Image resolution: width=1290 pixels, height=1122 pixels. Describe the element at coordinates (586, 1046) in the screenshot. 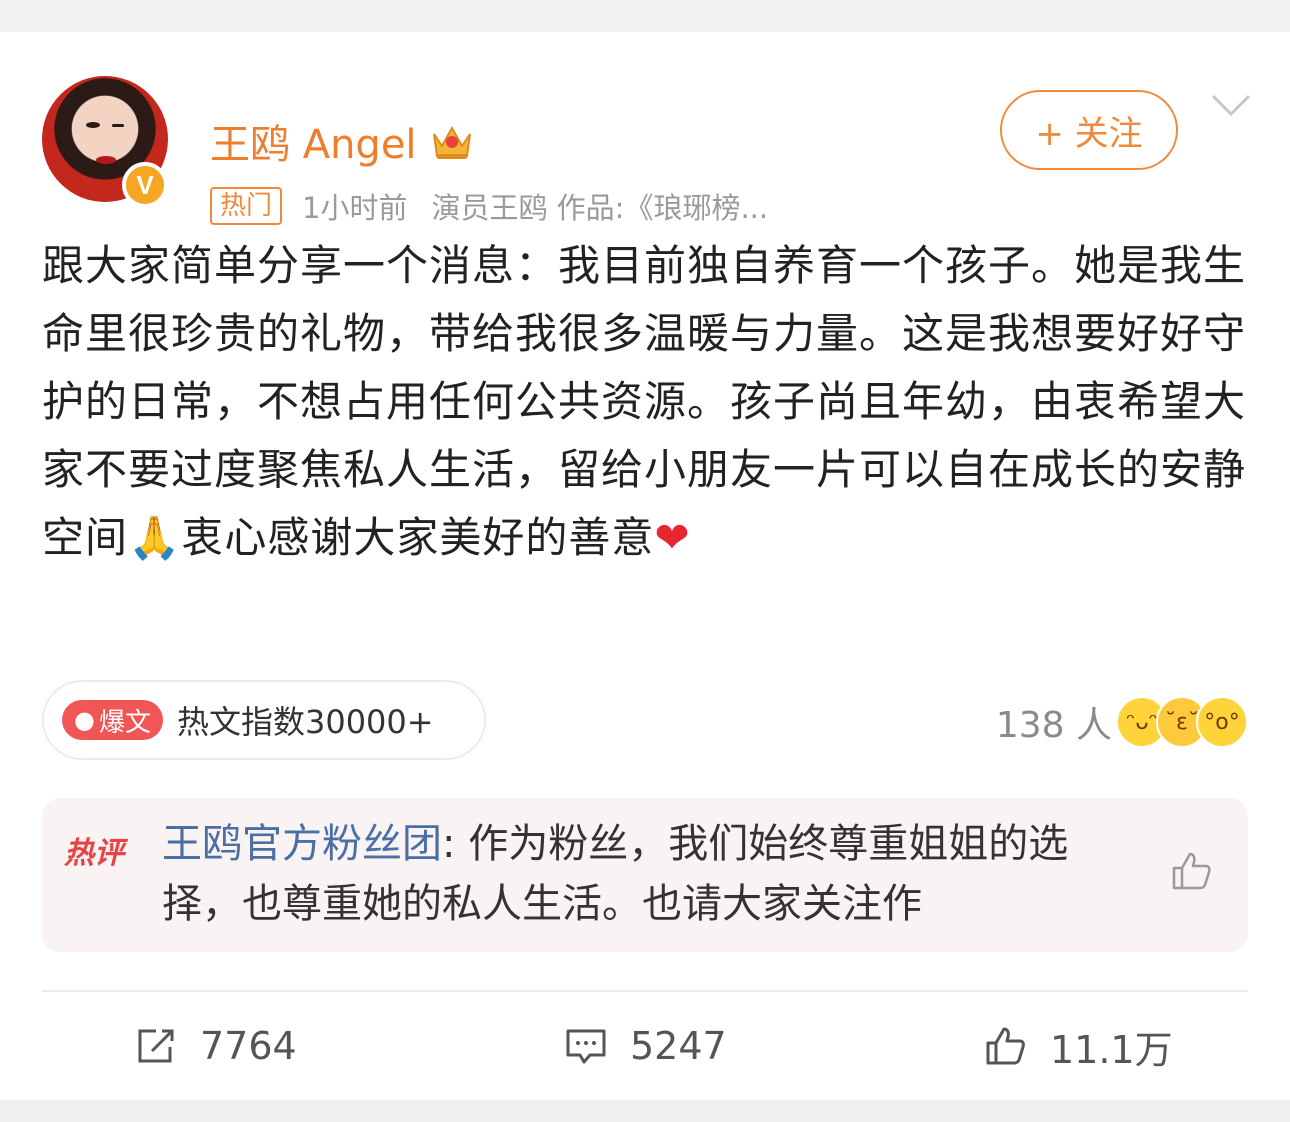

I see `comment-icon` at that location.